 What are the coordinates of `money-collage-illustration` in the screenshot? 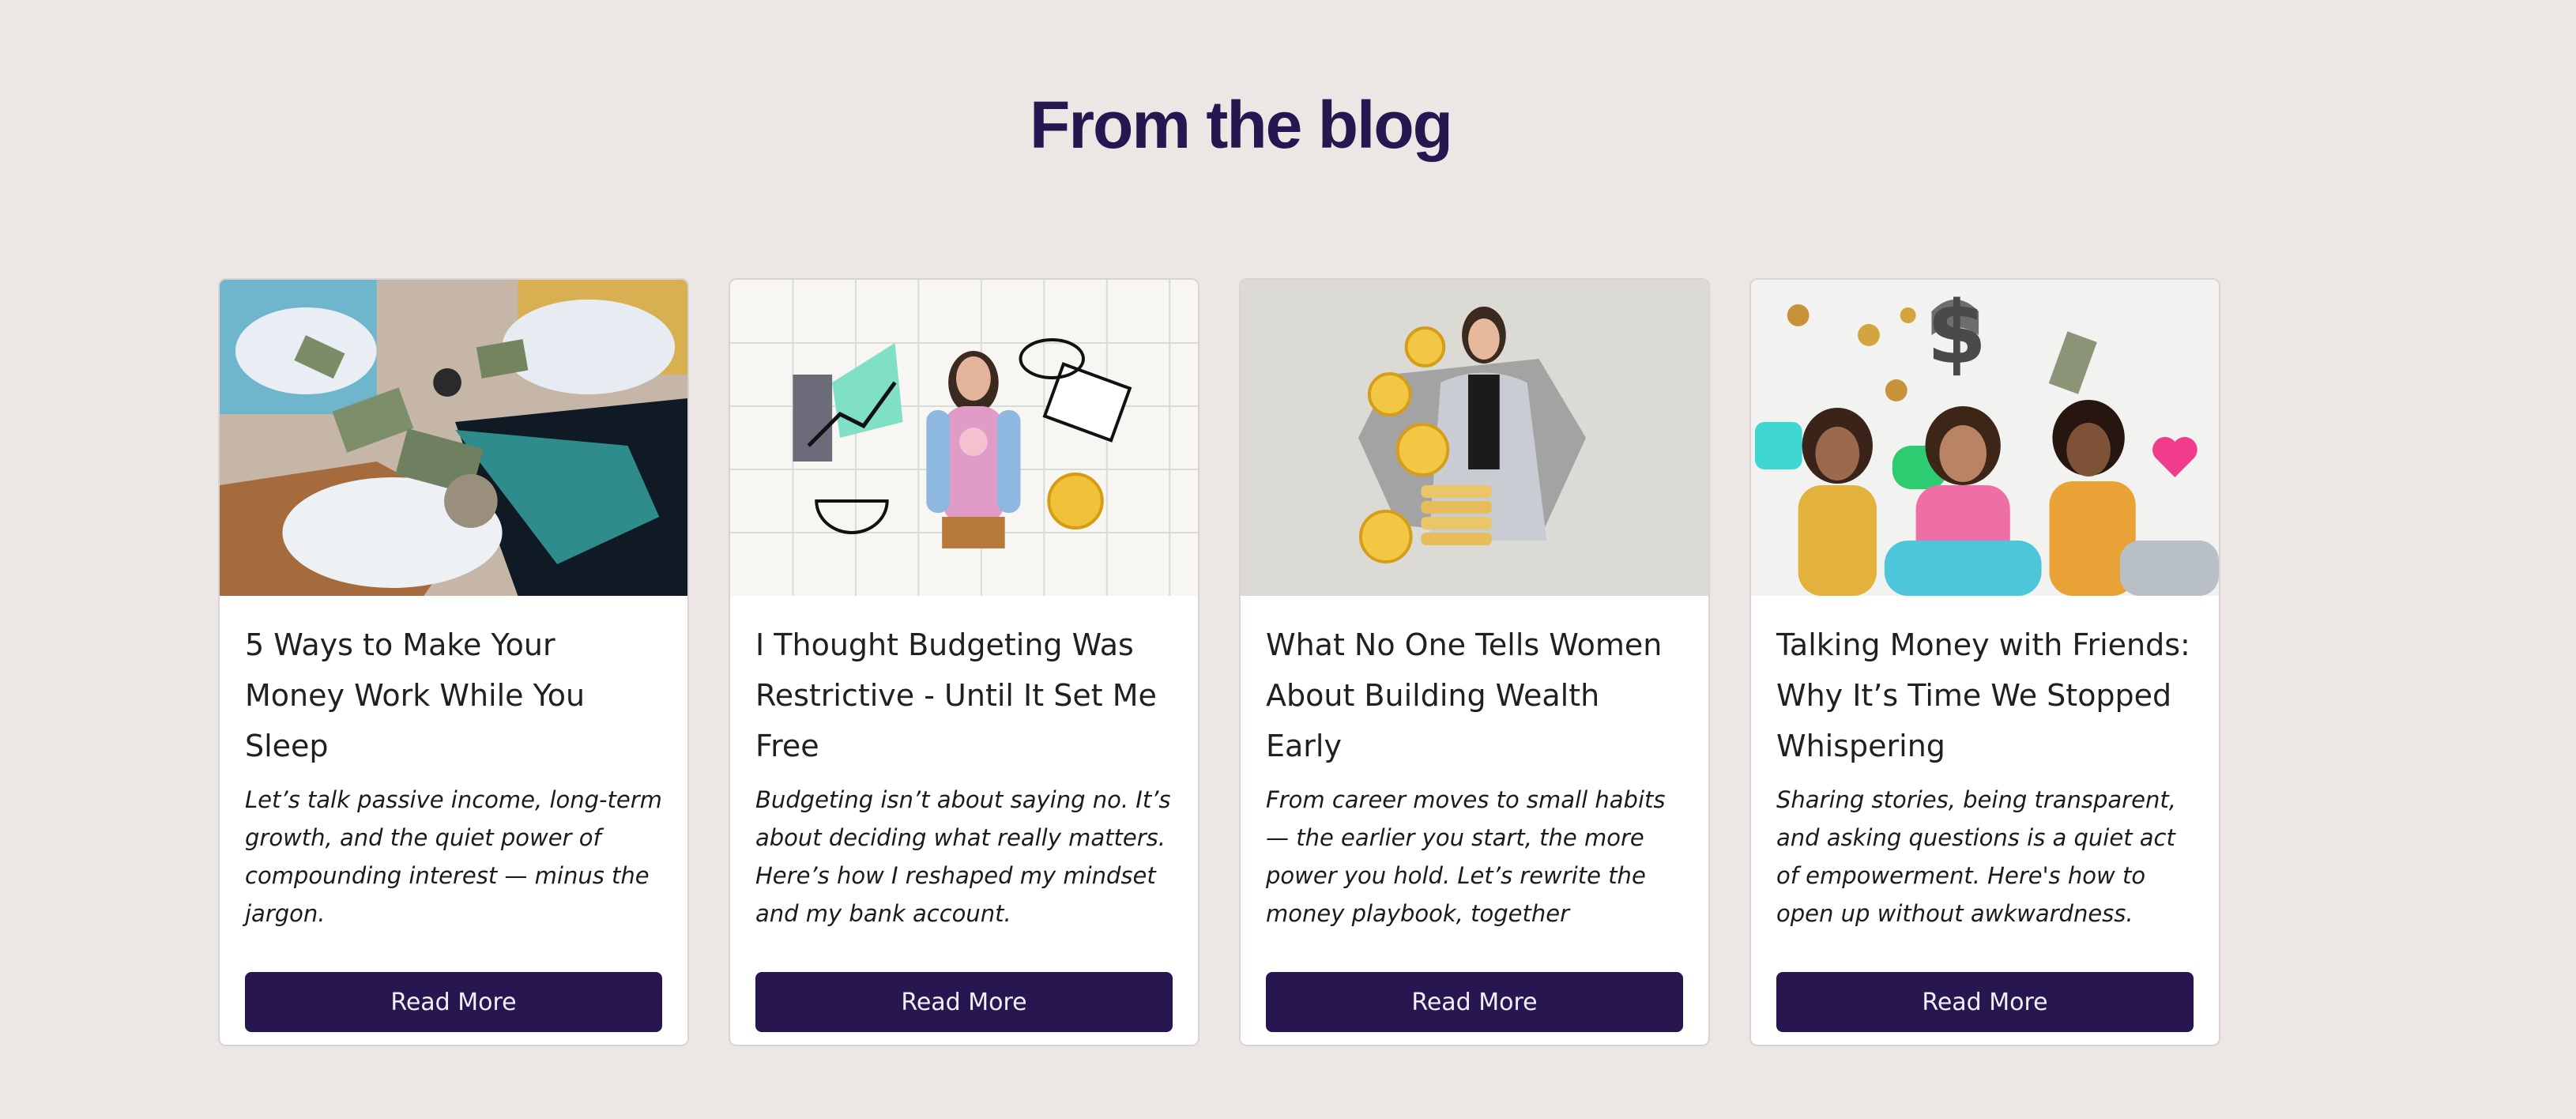 It's located at (453, 438).